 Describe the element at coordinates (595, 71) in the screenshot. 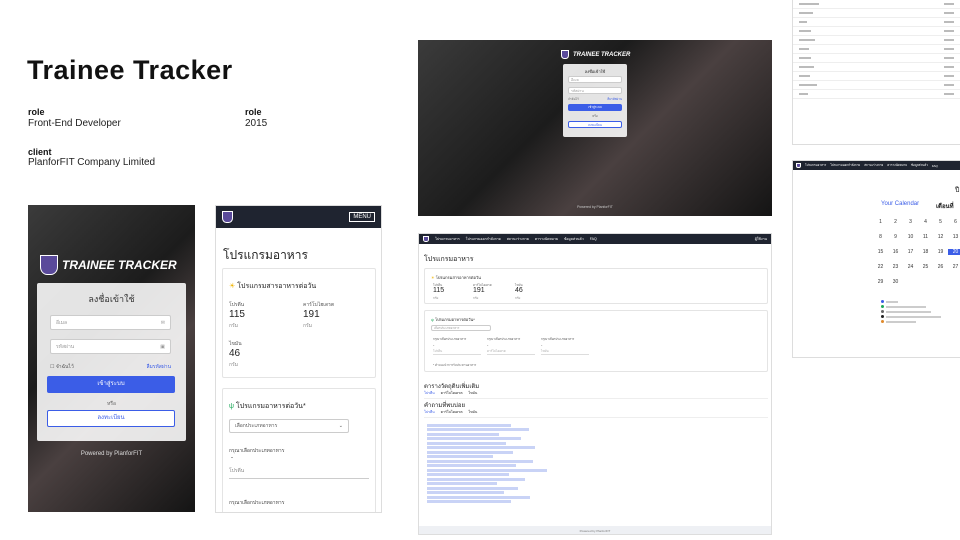

I see `login-heading: ลงชื่อเข้าใช้` at that location.